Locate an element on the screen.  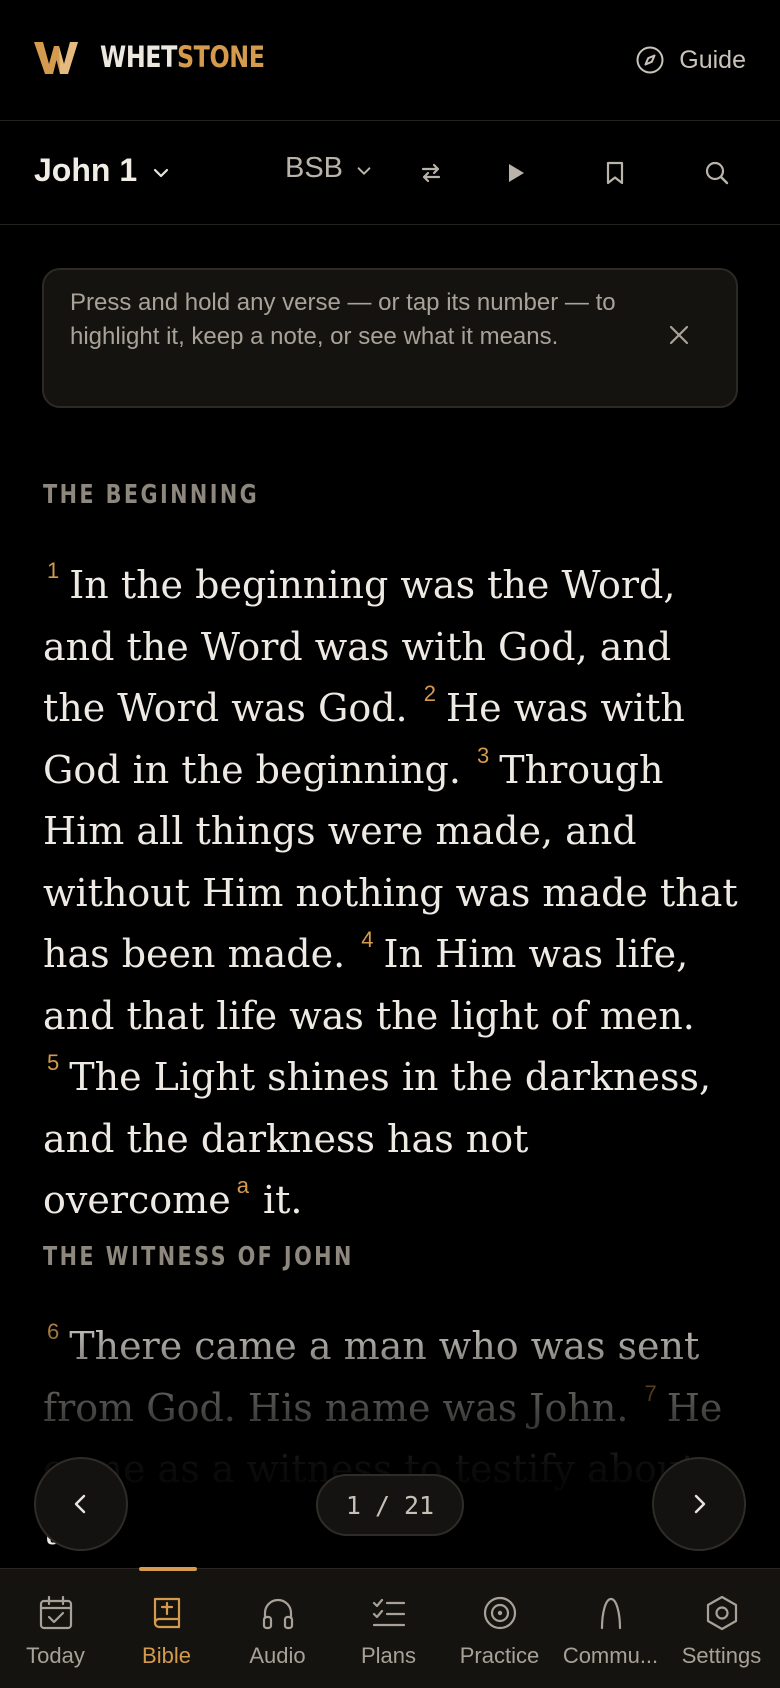
wordmark-part1: WHET is located at coordinates (138, 57).